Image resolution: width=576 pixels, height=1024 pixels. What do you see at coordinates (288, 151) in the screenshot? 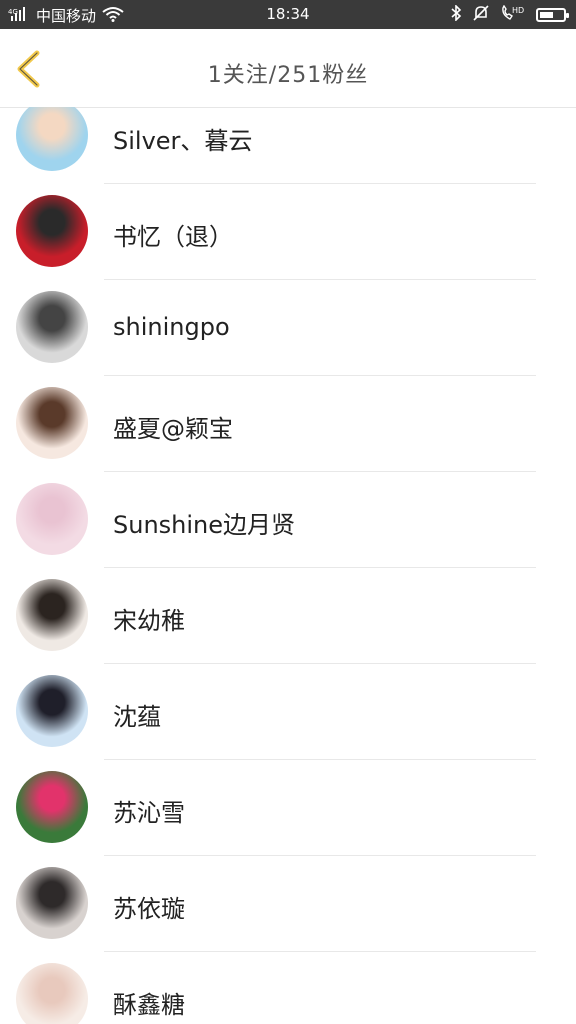
I see `user-list-item: Silver、暮云` at bounding box center [288, 151].